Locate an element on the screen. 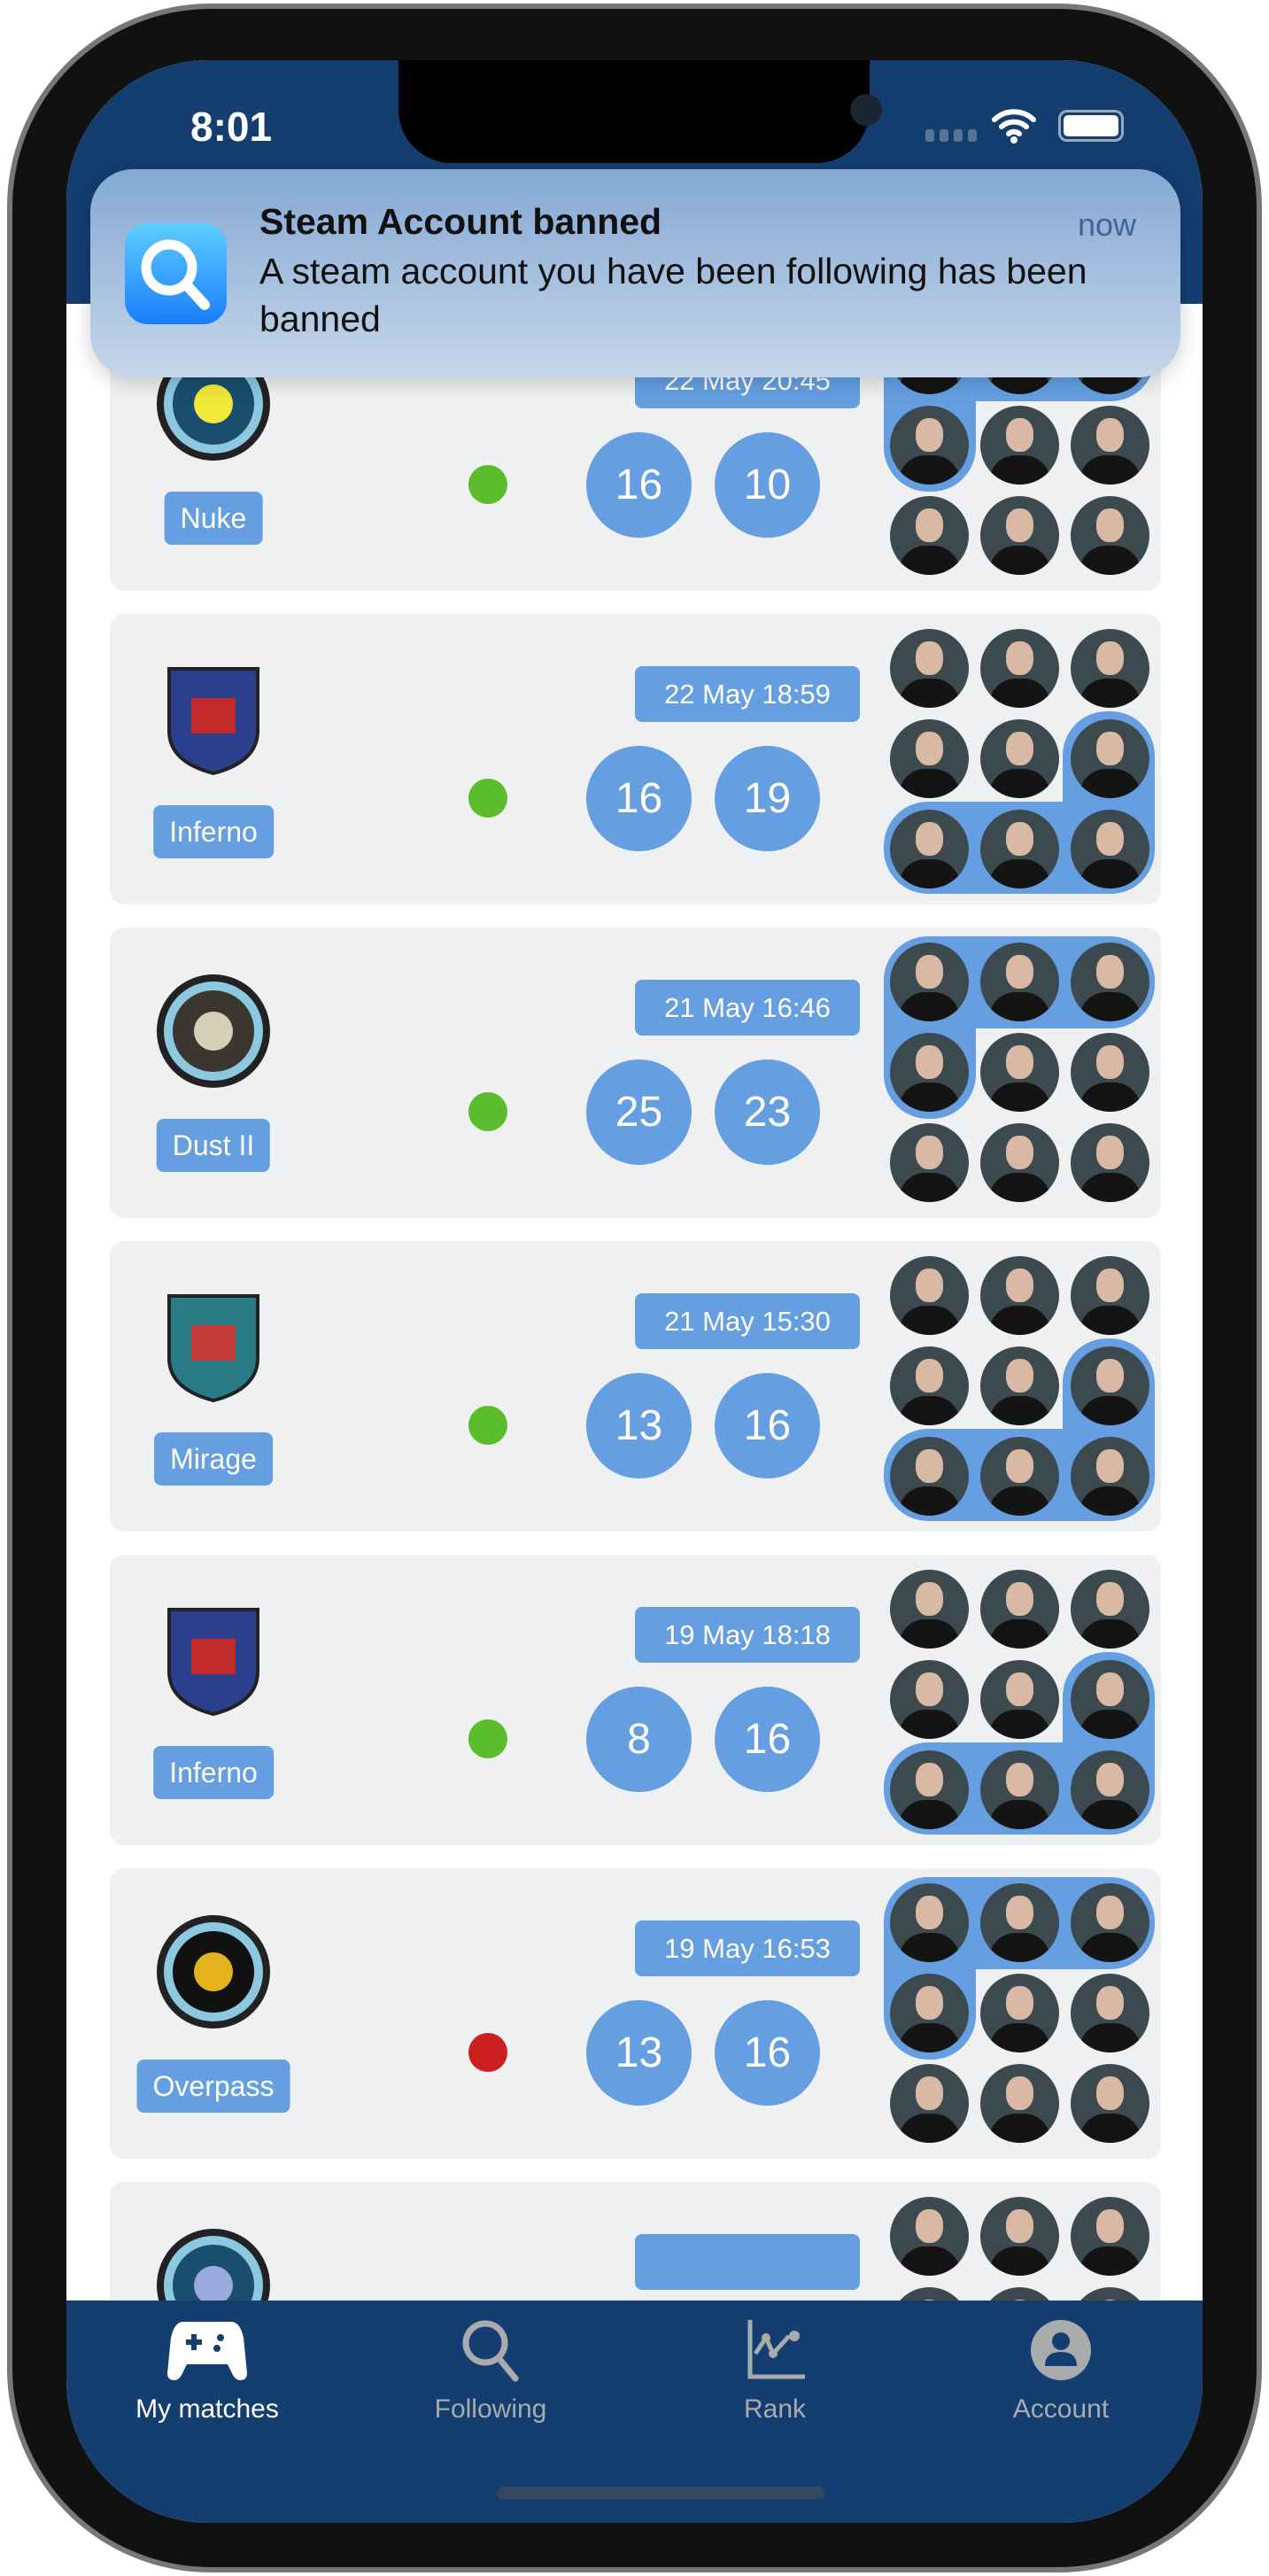 The height and width of the screenshot is (2576, 1269). map-label: Overpass is located at coordinates (213, 2086).